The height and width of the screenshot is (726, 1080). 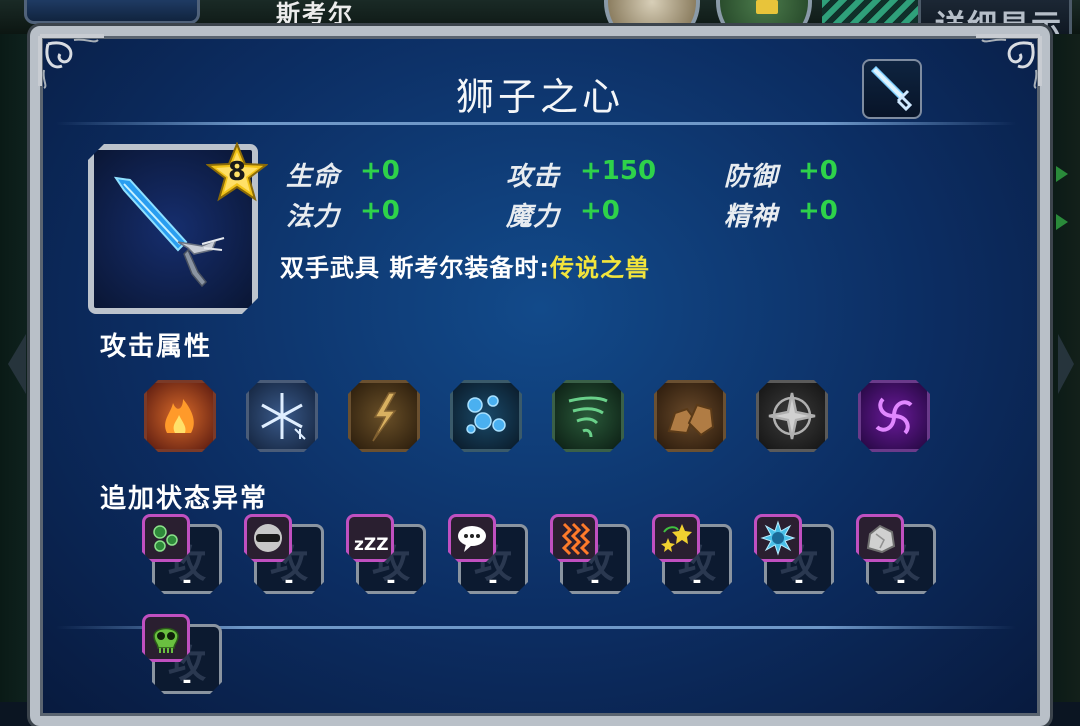 What do you see at coordinates (751, 217) in the screenshot?
I see `stat-spr-label: 精神` at bounding box center [751, 217].